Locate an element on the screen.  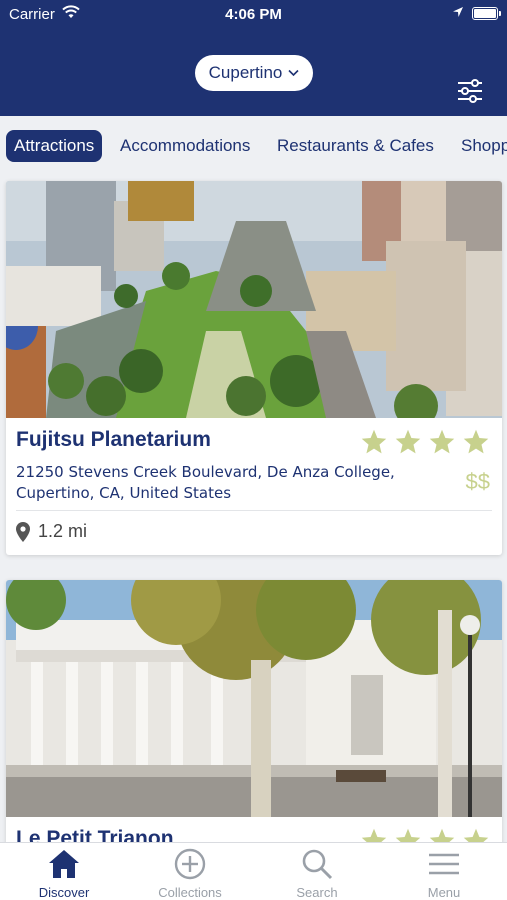
nav-search: Search is located at coordinates (317, 873).